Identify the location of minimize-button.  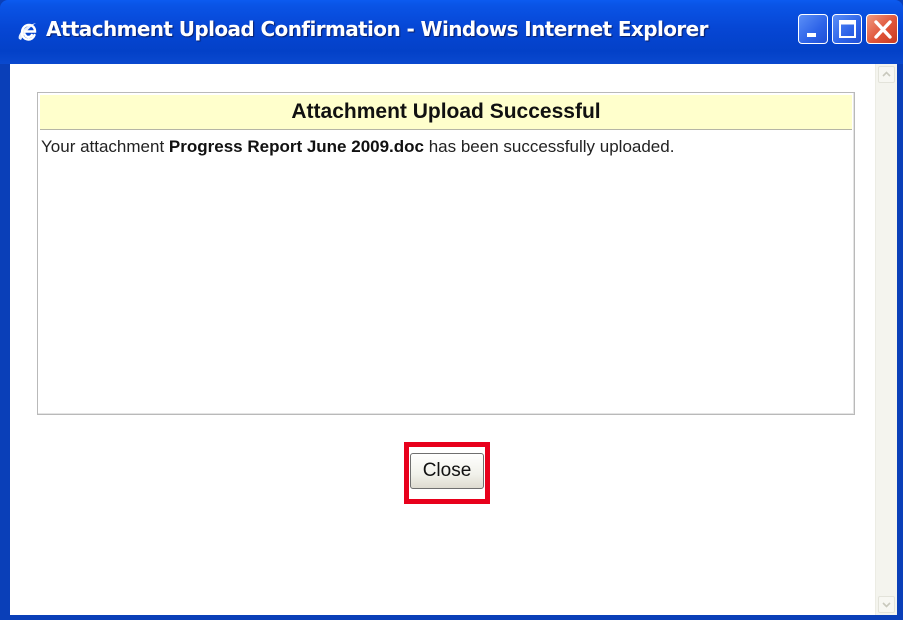
(813, 29).